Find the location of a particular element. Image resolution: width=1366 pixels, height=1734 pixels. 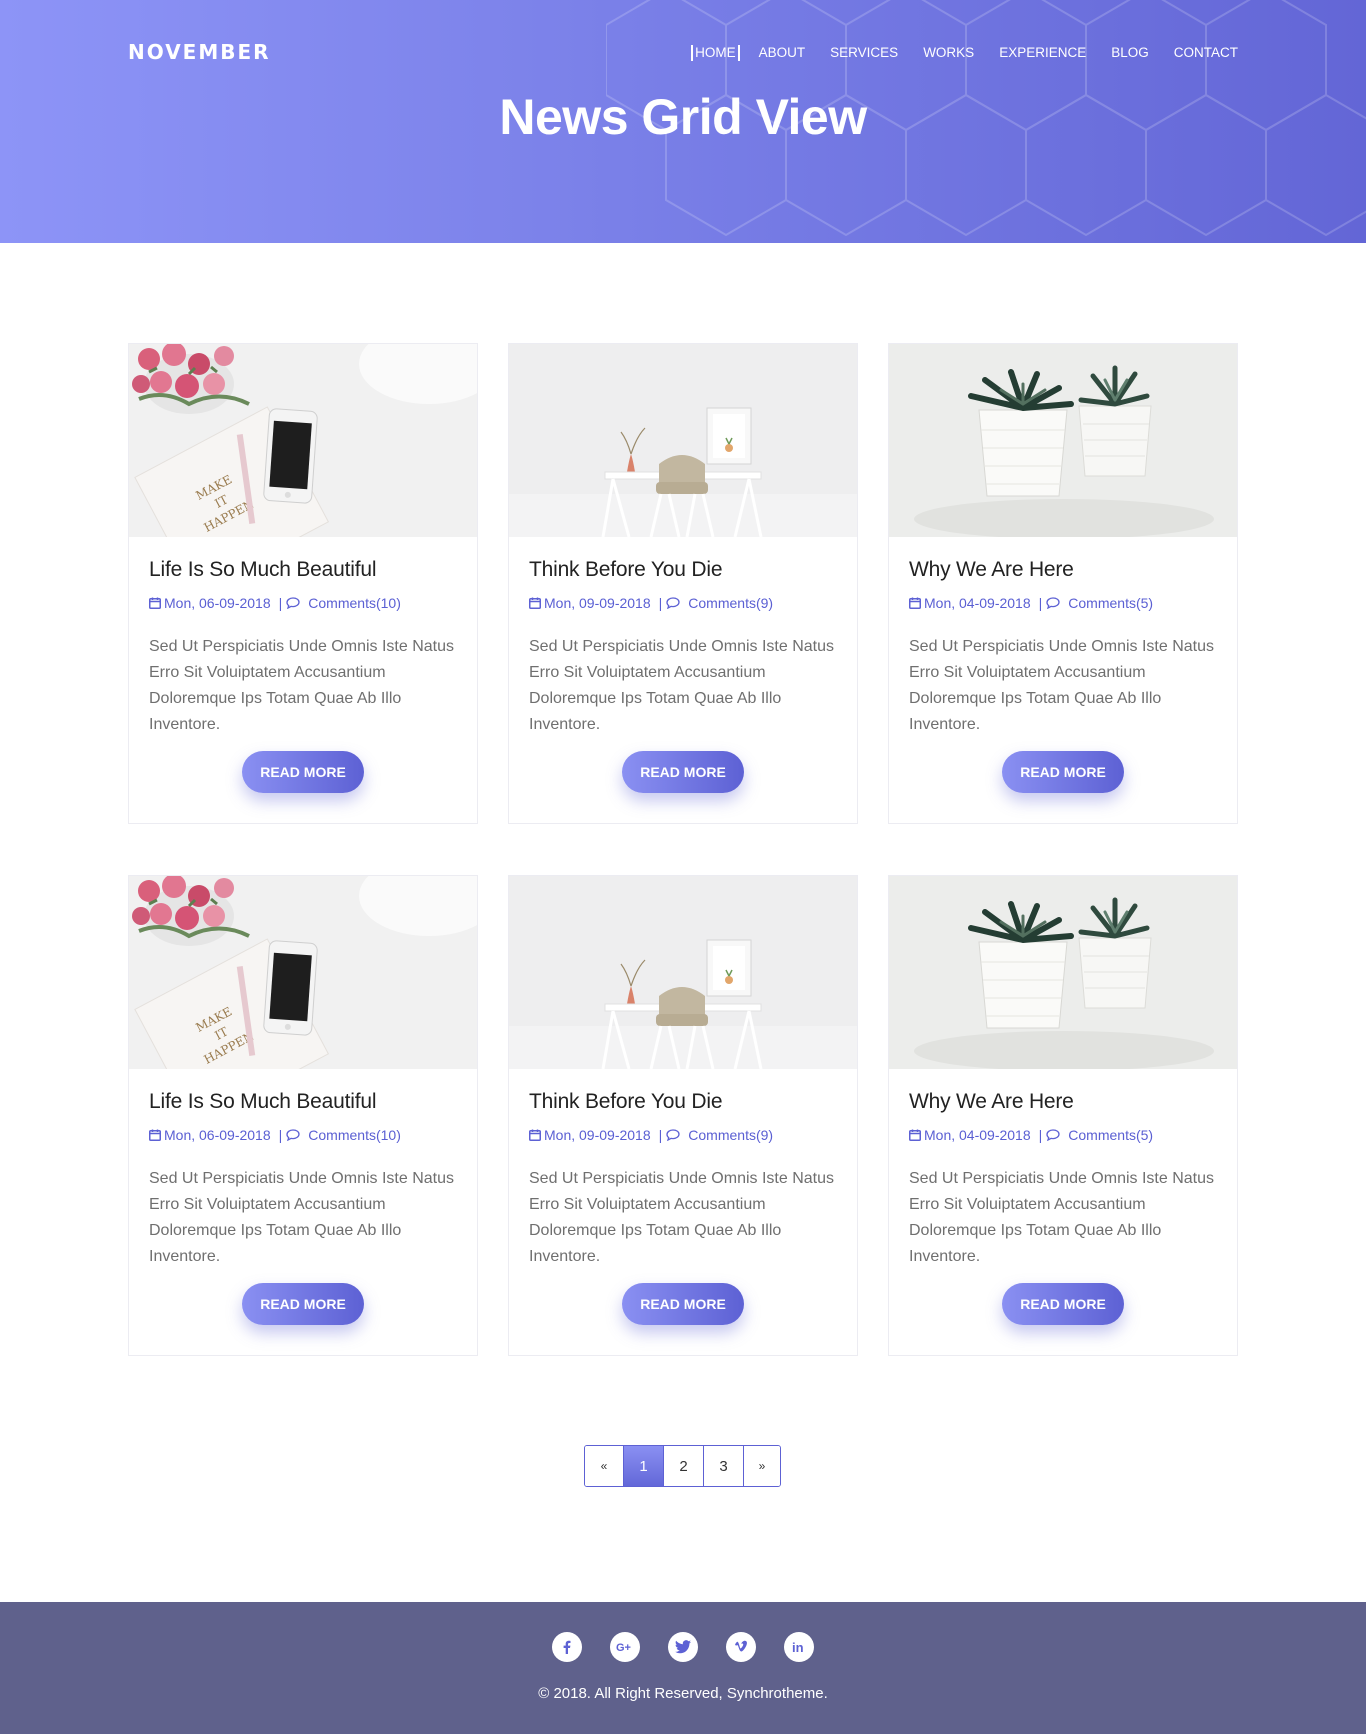

pagination-page-3: 3 is located at coordinates (723, 1466).